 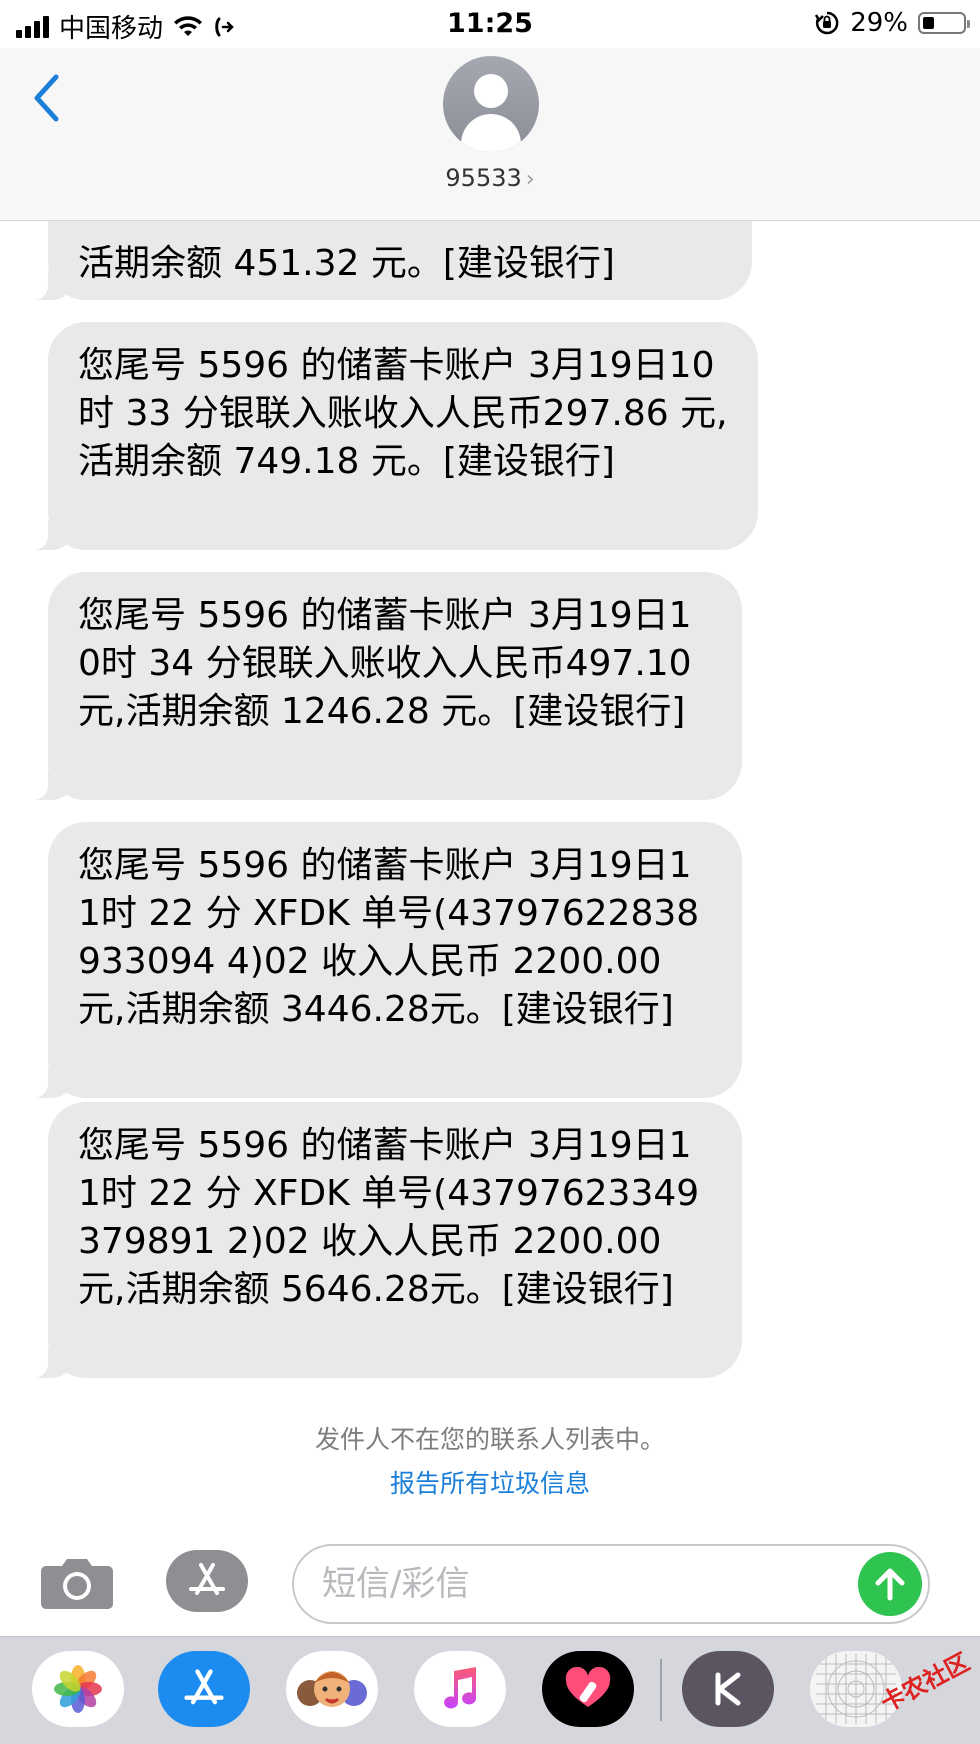 I want to click on app-store-app-button, so click(x=204, y=1689).